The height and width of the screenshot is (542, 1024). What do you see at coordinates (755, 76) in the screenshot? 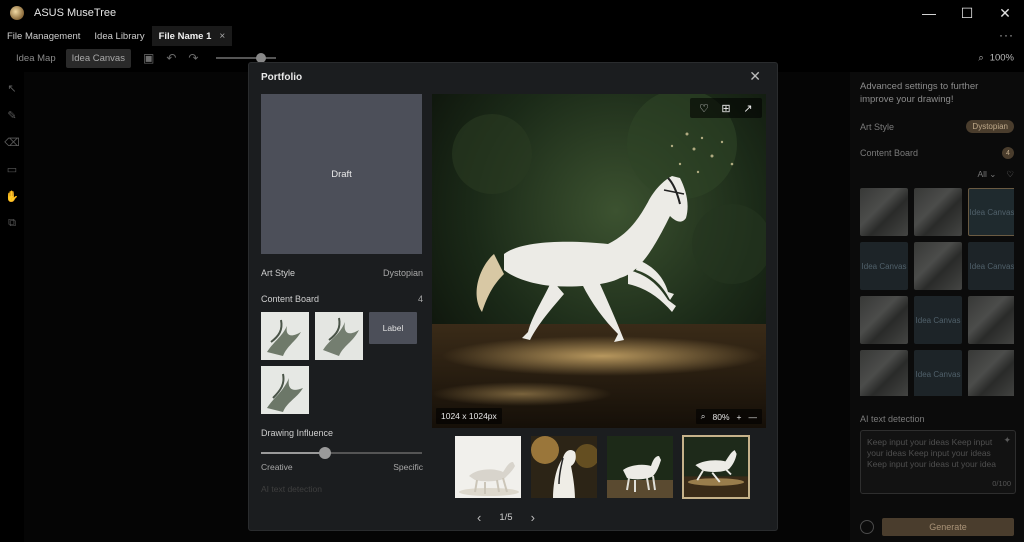
I see `close-icon: ✕` at bounding box center [755, 76].